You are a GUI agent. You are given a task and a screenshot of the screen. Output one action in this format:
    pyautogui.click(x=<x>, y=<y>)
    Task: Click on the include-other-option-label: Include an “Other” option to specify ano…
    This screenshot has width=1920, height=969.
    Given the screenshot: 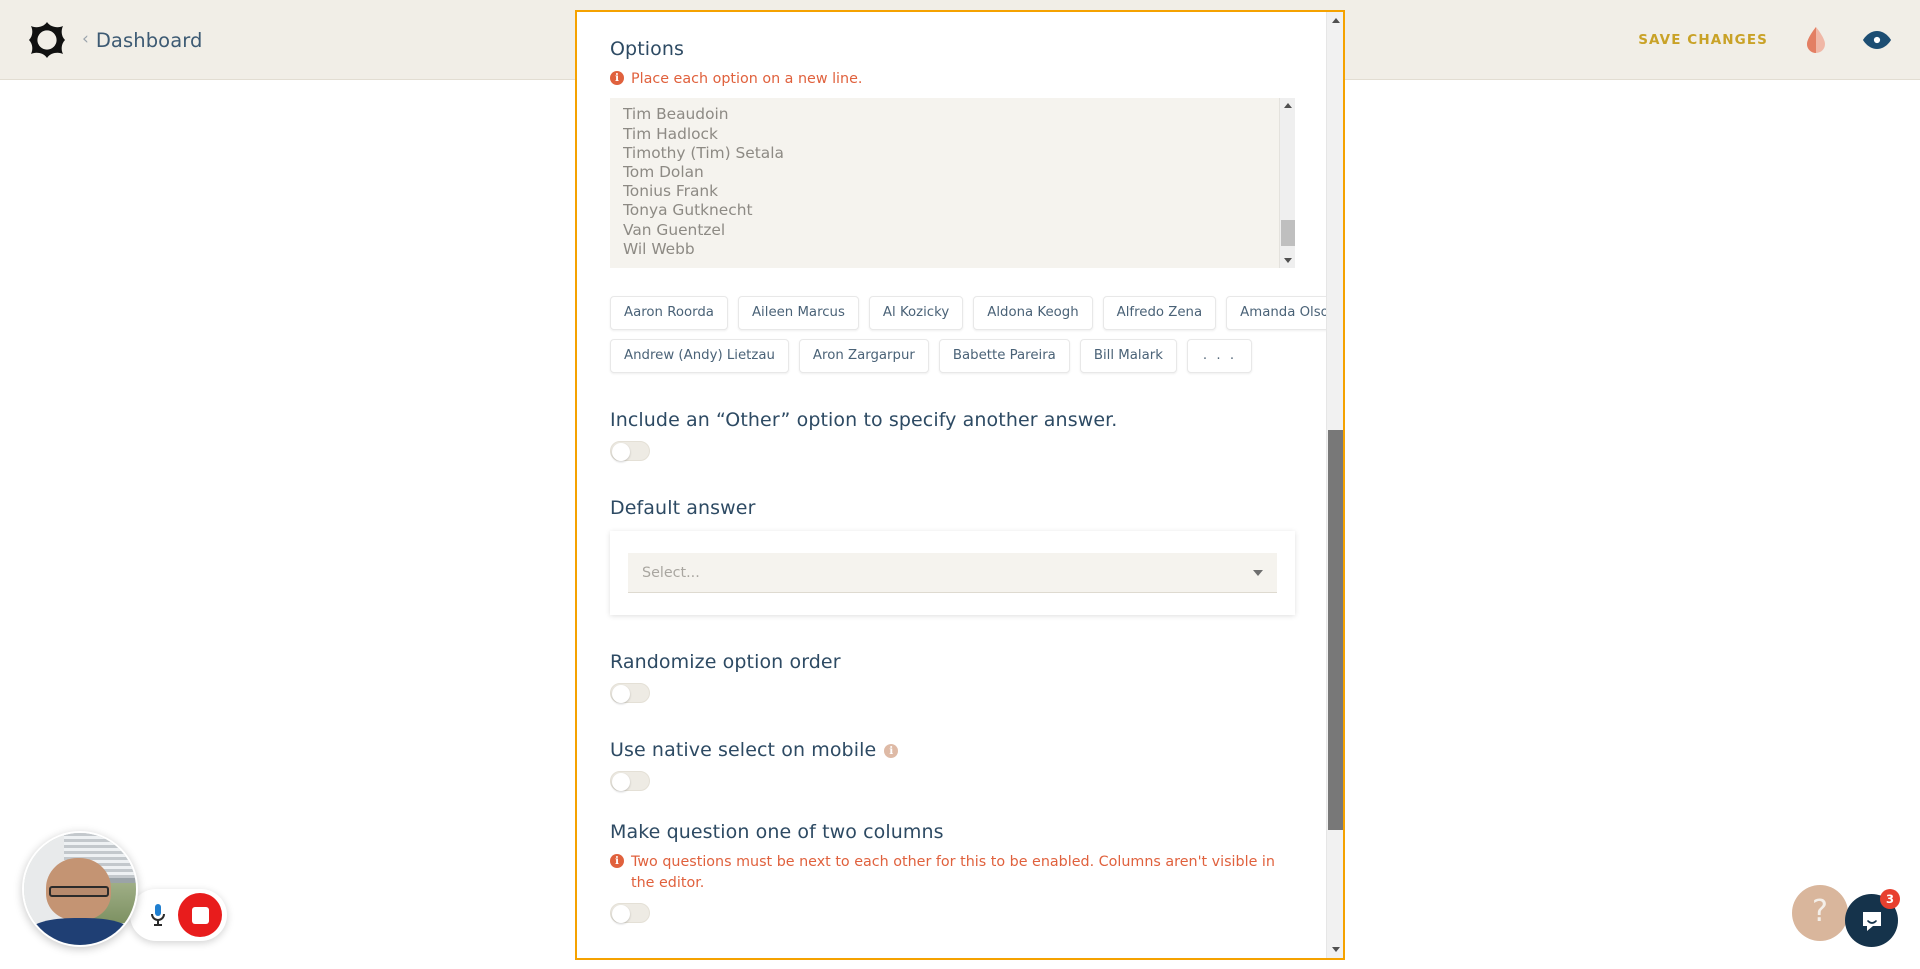 What is the action you would take?
    pyautogui.click(x=864, y=420)
    